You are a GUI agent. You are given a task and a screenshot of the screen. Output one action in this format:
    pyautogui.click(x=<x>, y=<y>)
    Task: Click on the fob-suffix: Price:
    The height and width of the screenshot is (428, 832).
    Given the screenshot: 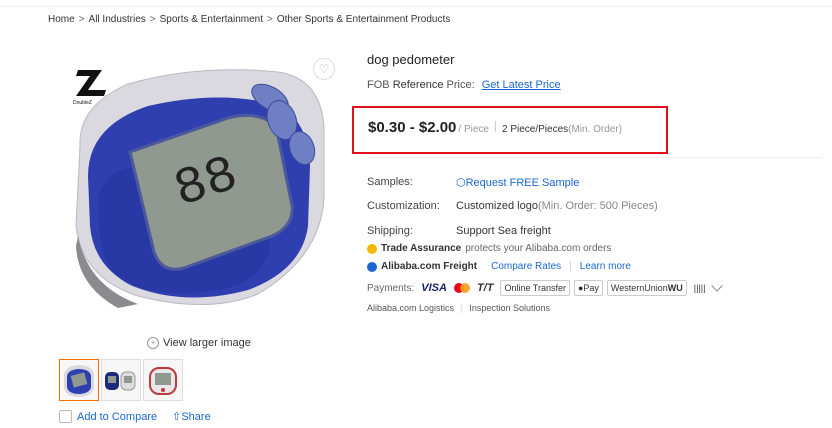 What is the action you would take?
    pyautogui.click(x=460, y=85)
    